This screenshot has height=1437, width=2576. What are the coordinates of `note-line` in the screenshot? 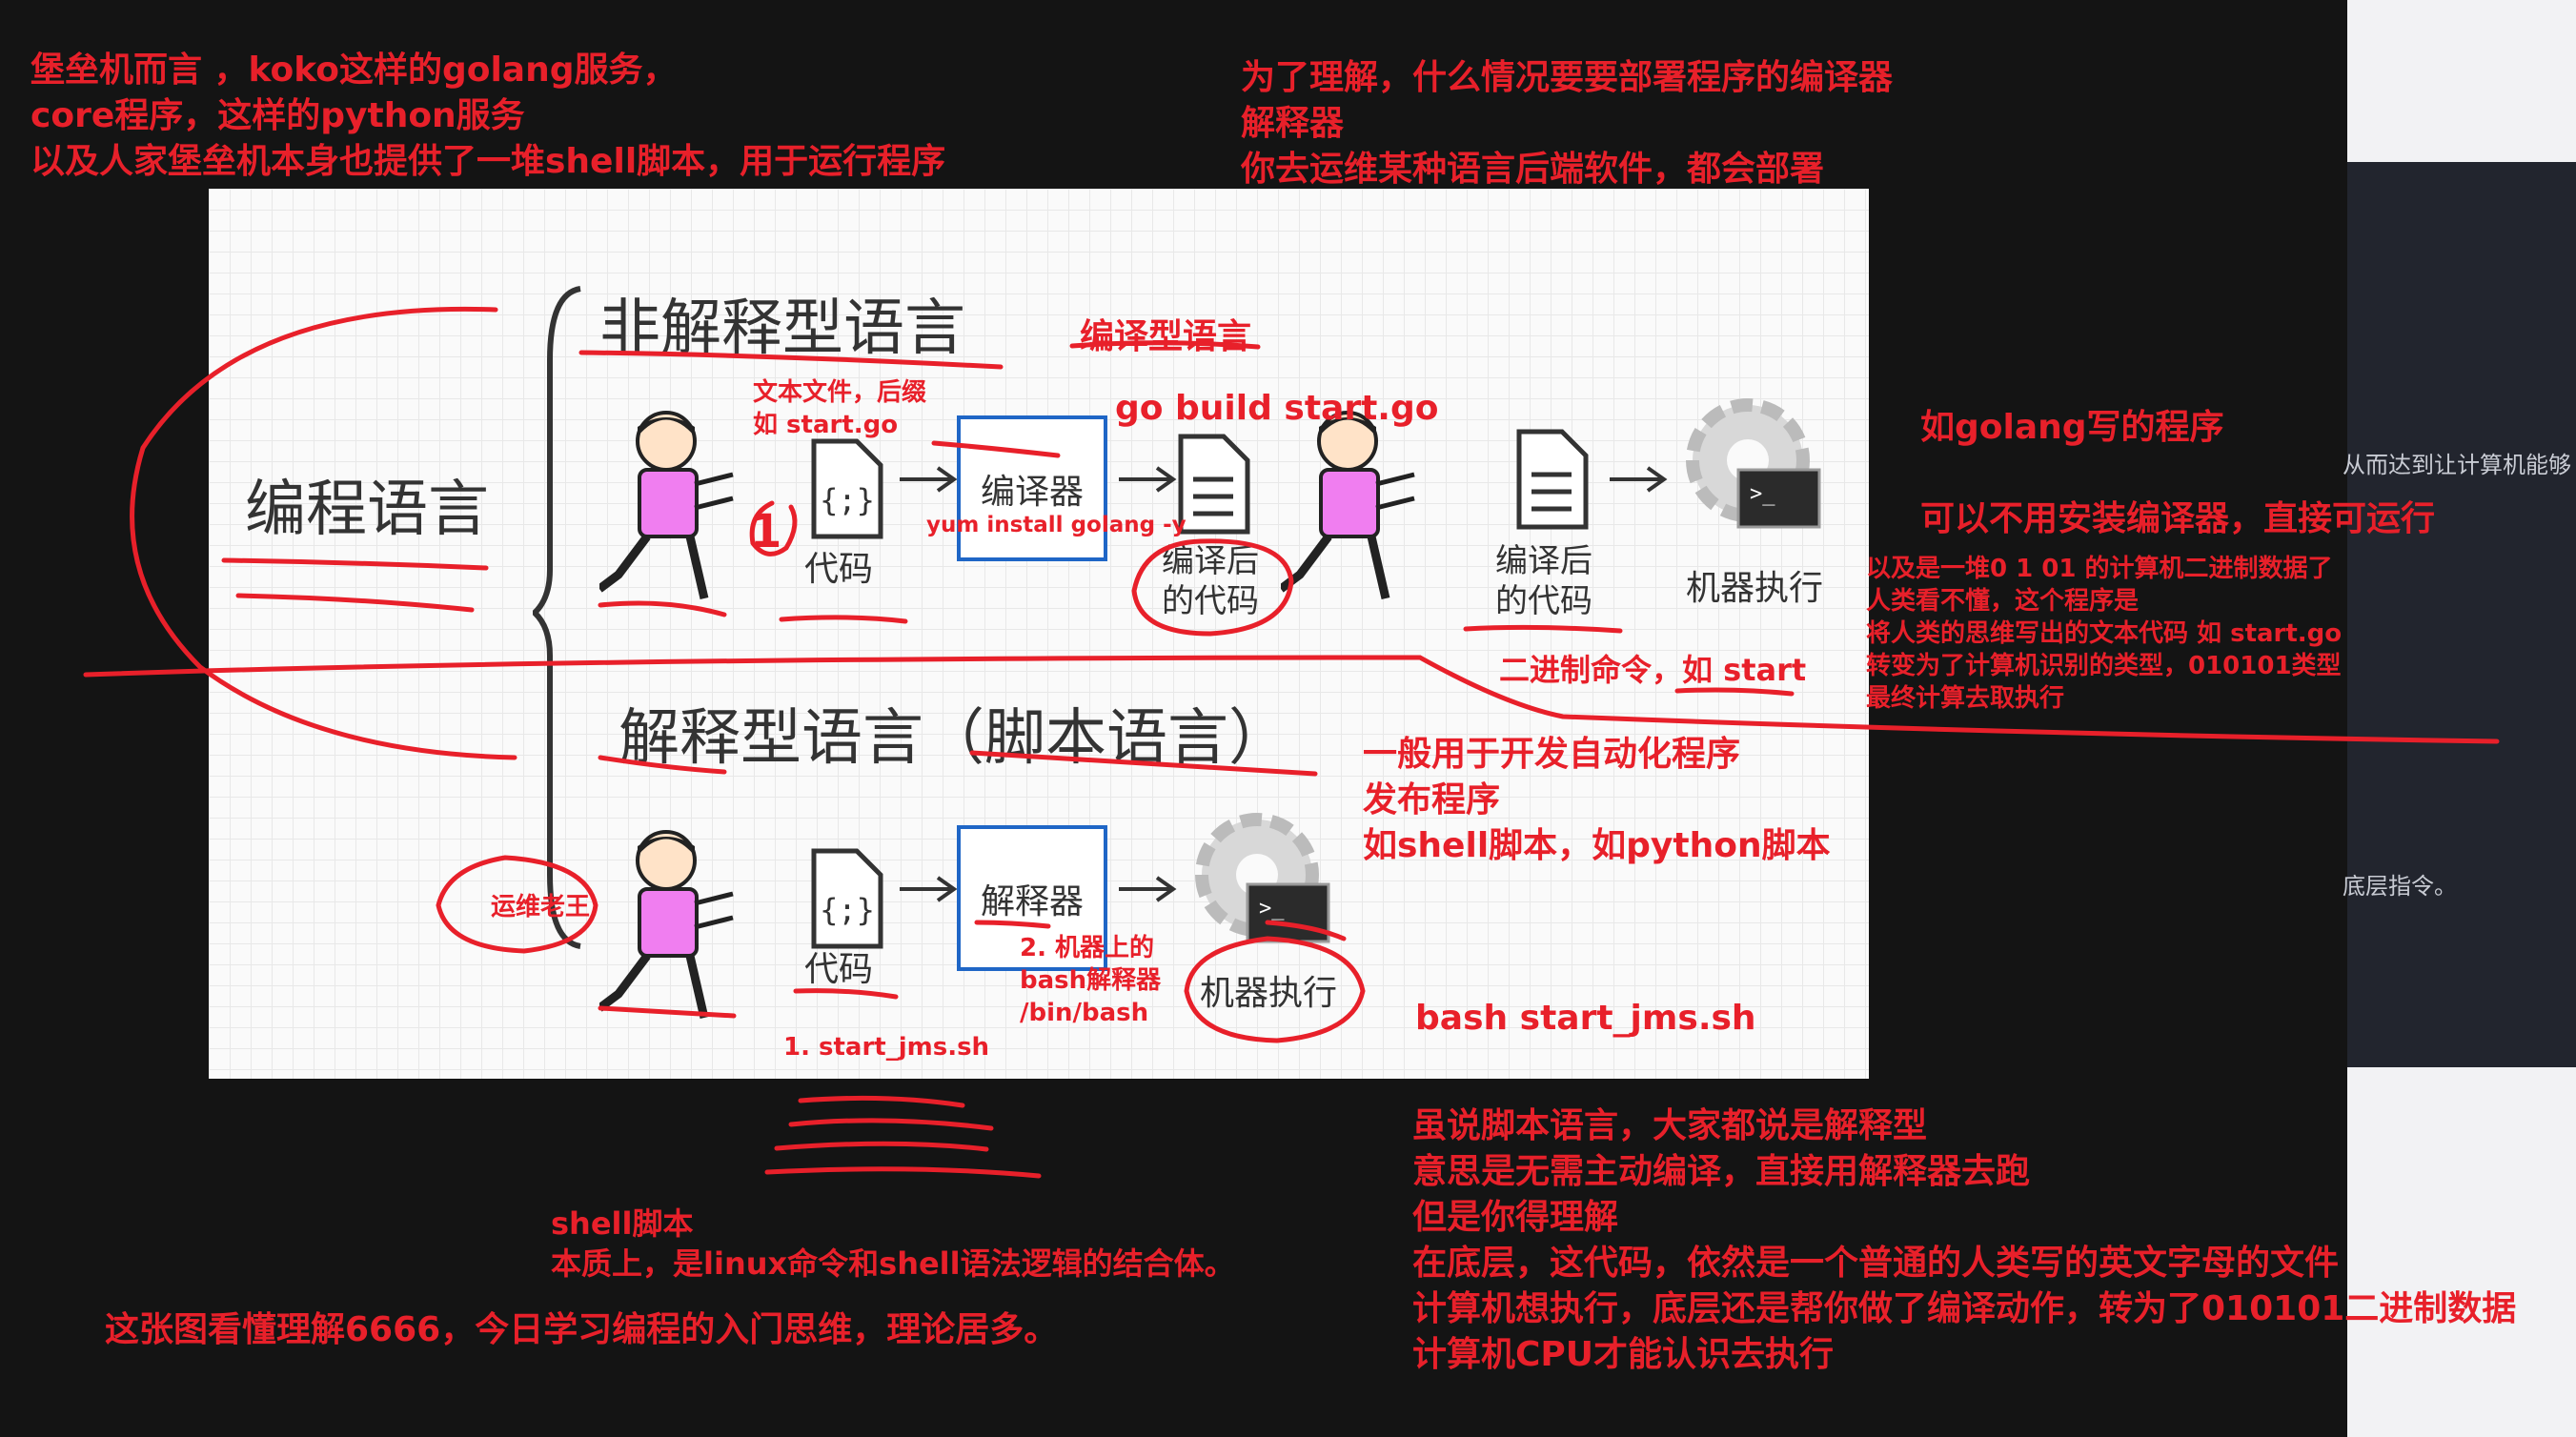 It's located at (2177, 473).